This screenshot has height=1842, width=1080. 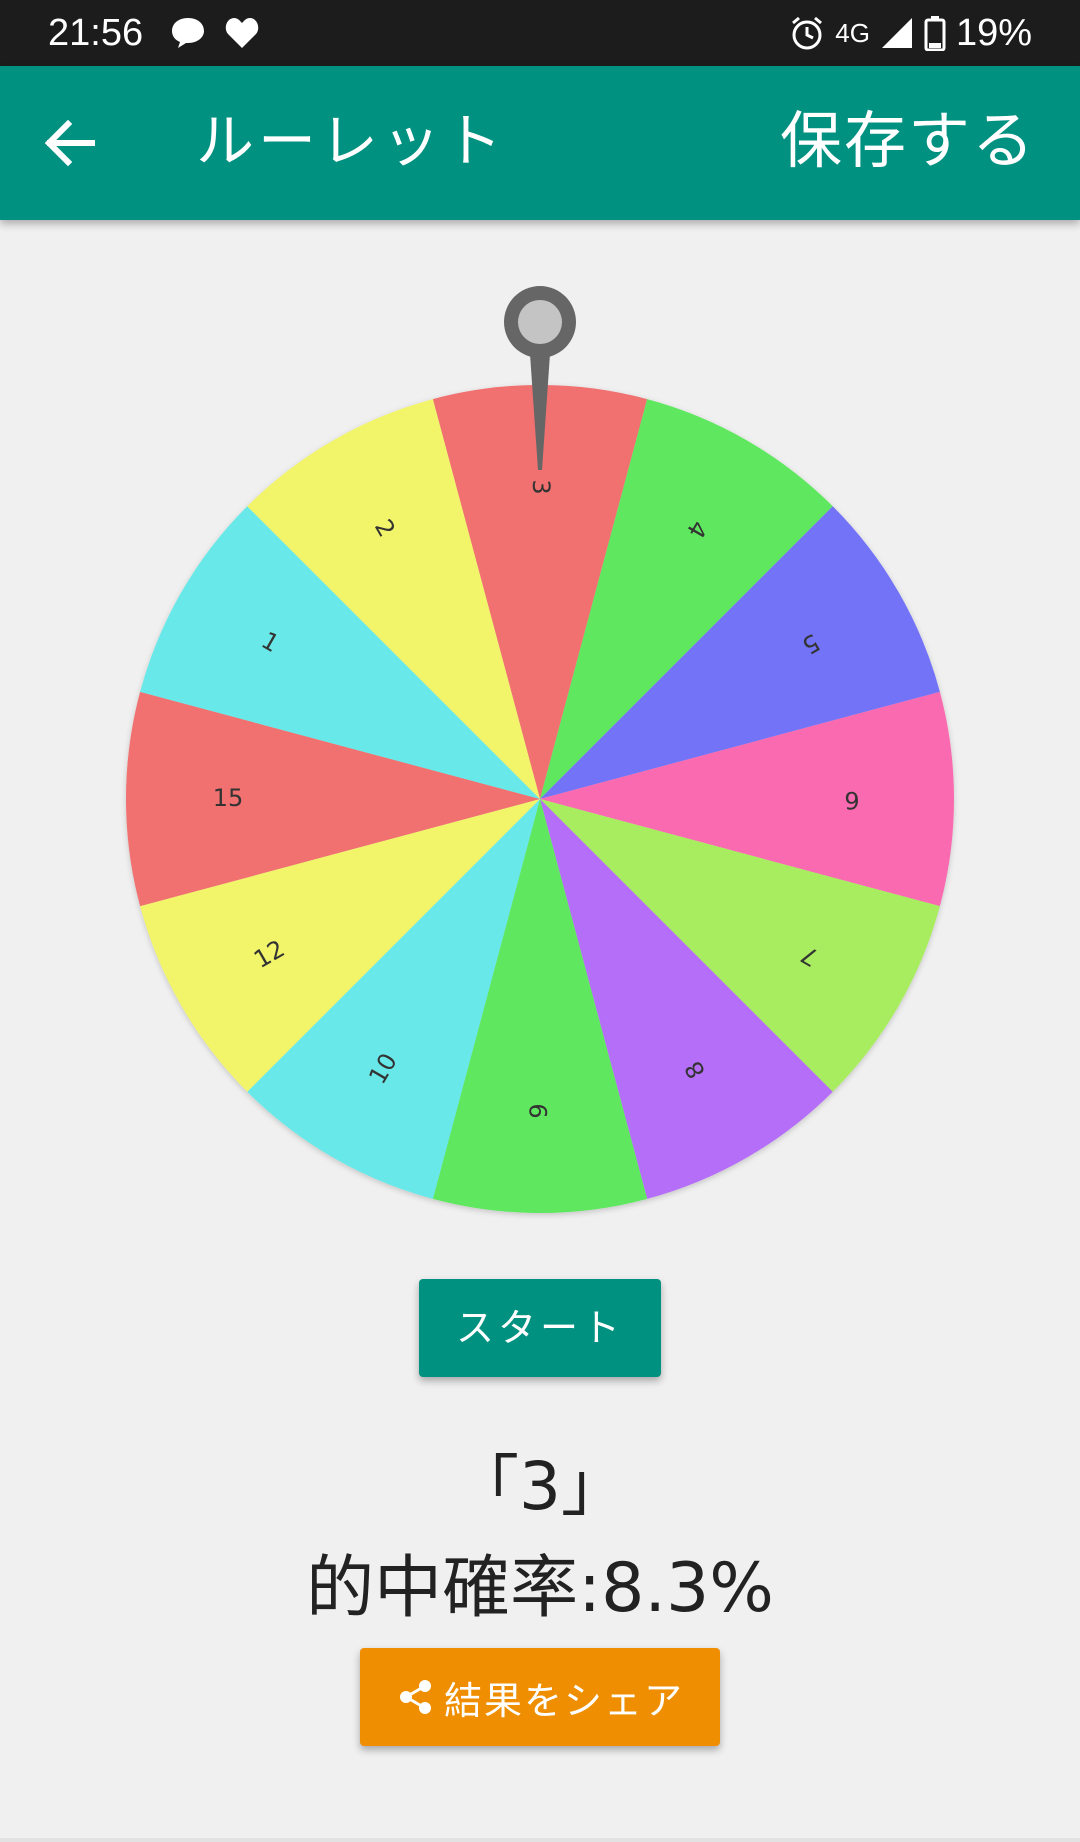 I want to click on battery-percent: 19%, so click(x=993, y=33).